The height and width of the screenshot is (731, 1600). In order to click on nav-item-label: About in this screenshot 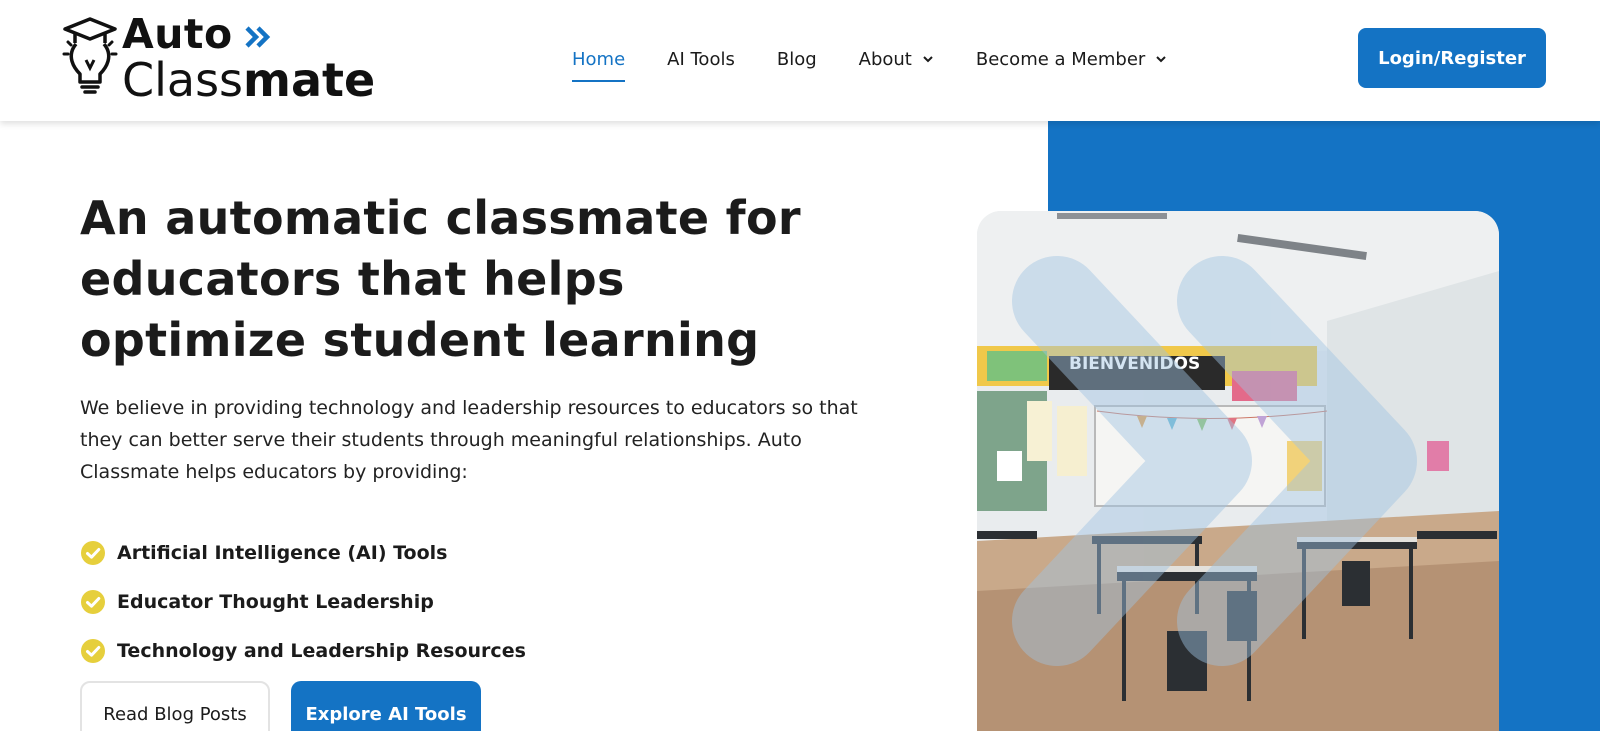, I will do `click(885, 59)`.